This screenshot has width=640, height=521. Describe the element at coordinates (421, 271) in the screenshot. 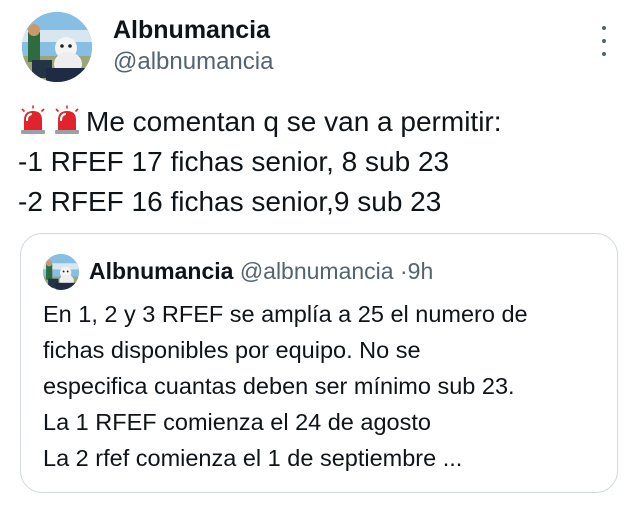

I see `quoted-timestamp: 9h` at that location.